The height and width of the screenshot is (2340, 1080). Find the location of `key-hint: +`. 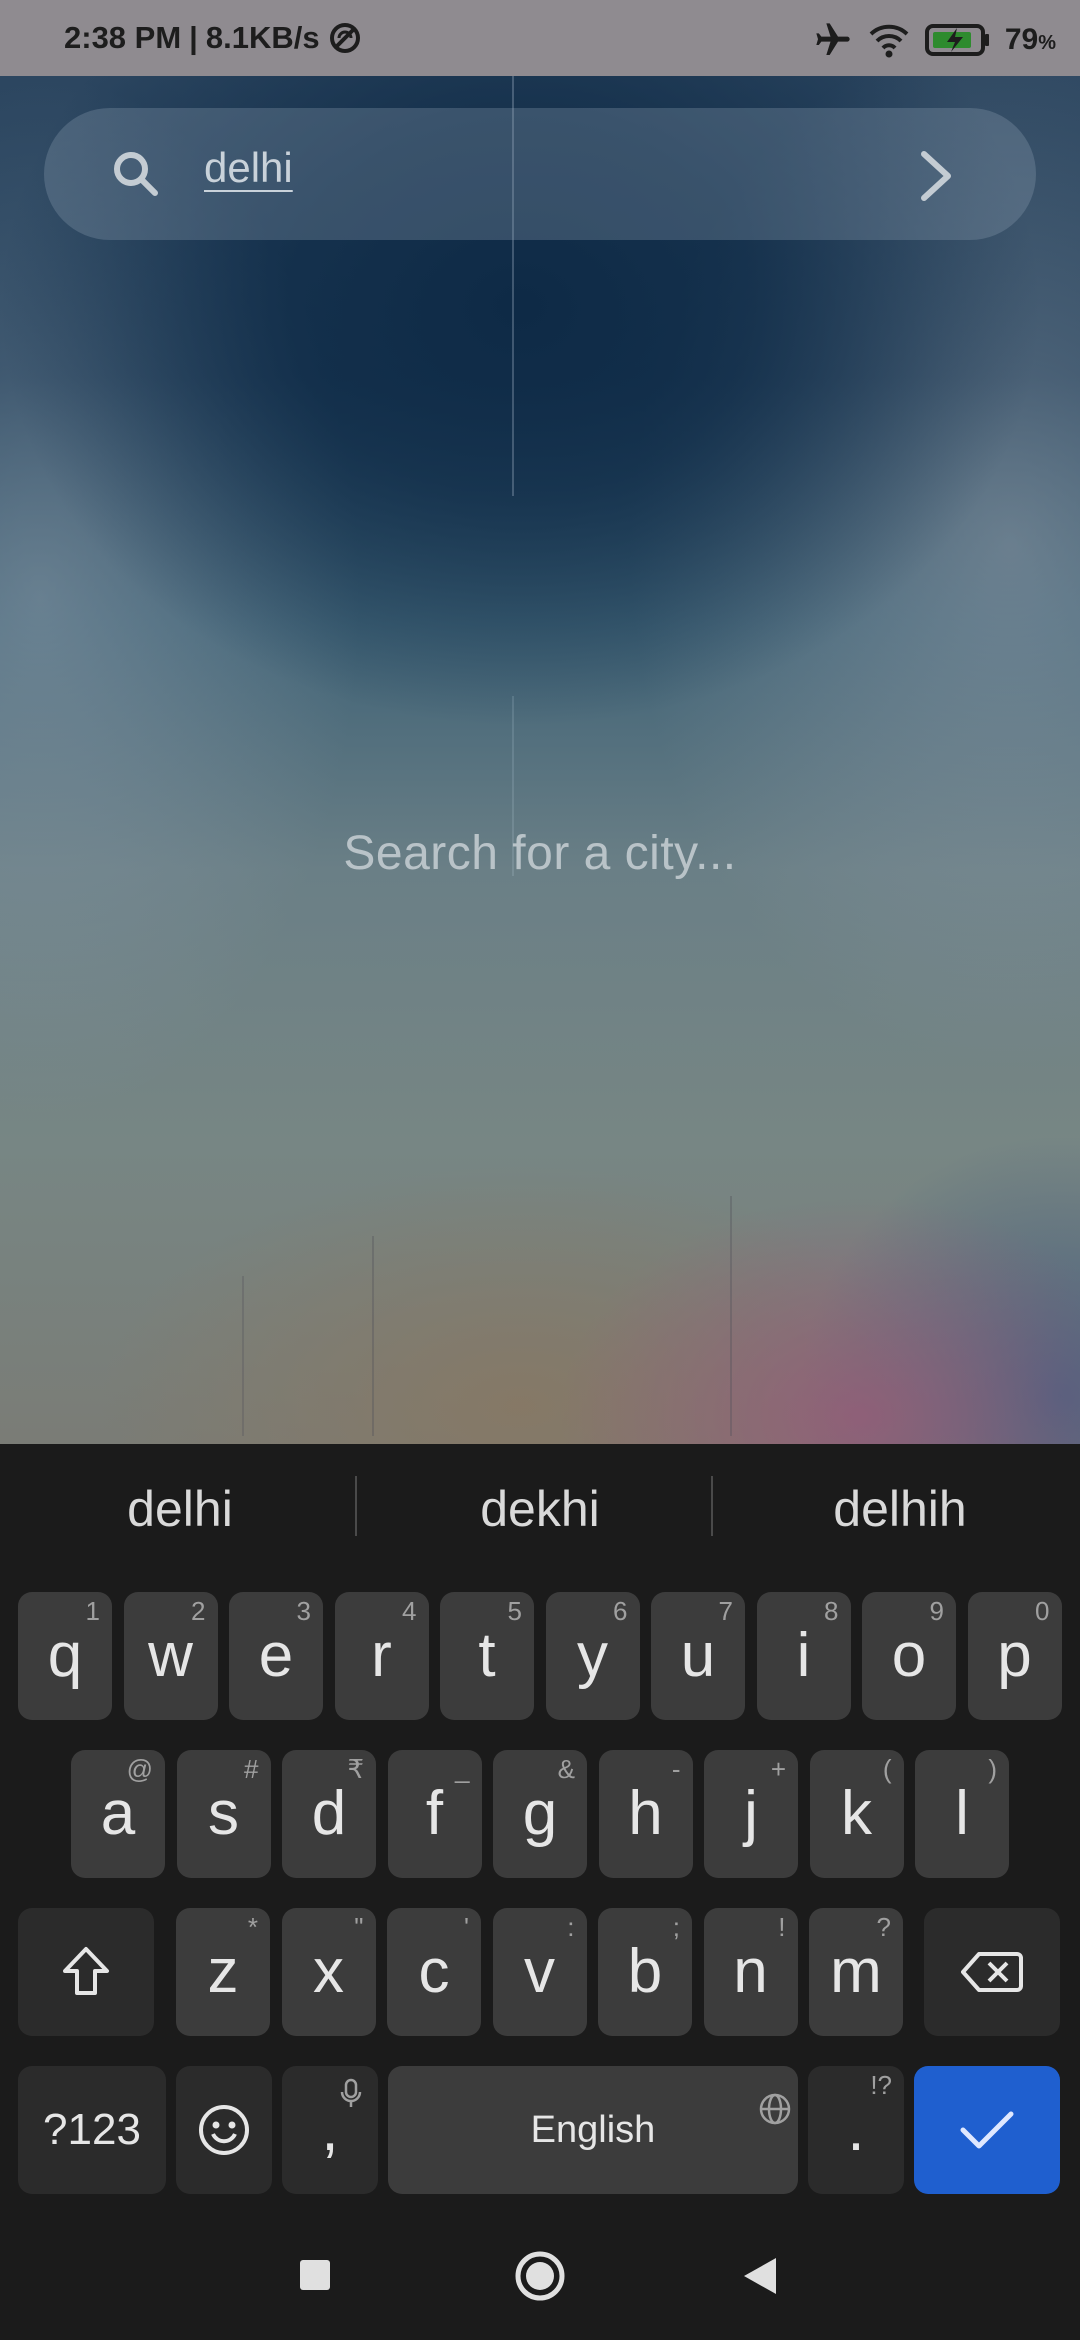

key-hint: + is located at coordinates (778, 1769).